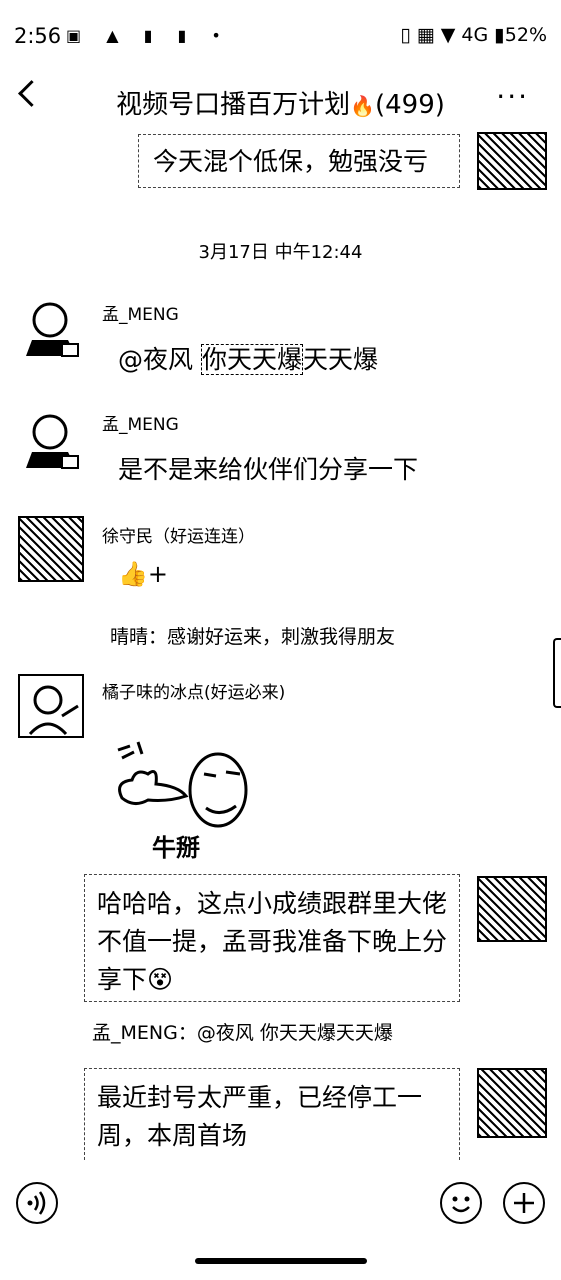 Image resolution: width=561 pixels, height=1280 pixels. I want to click on message-text: 今天混个低保，勉强没亏, so click(291, 161).